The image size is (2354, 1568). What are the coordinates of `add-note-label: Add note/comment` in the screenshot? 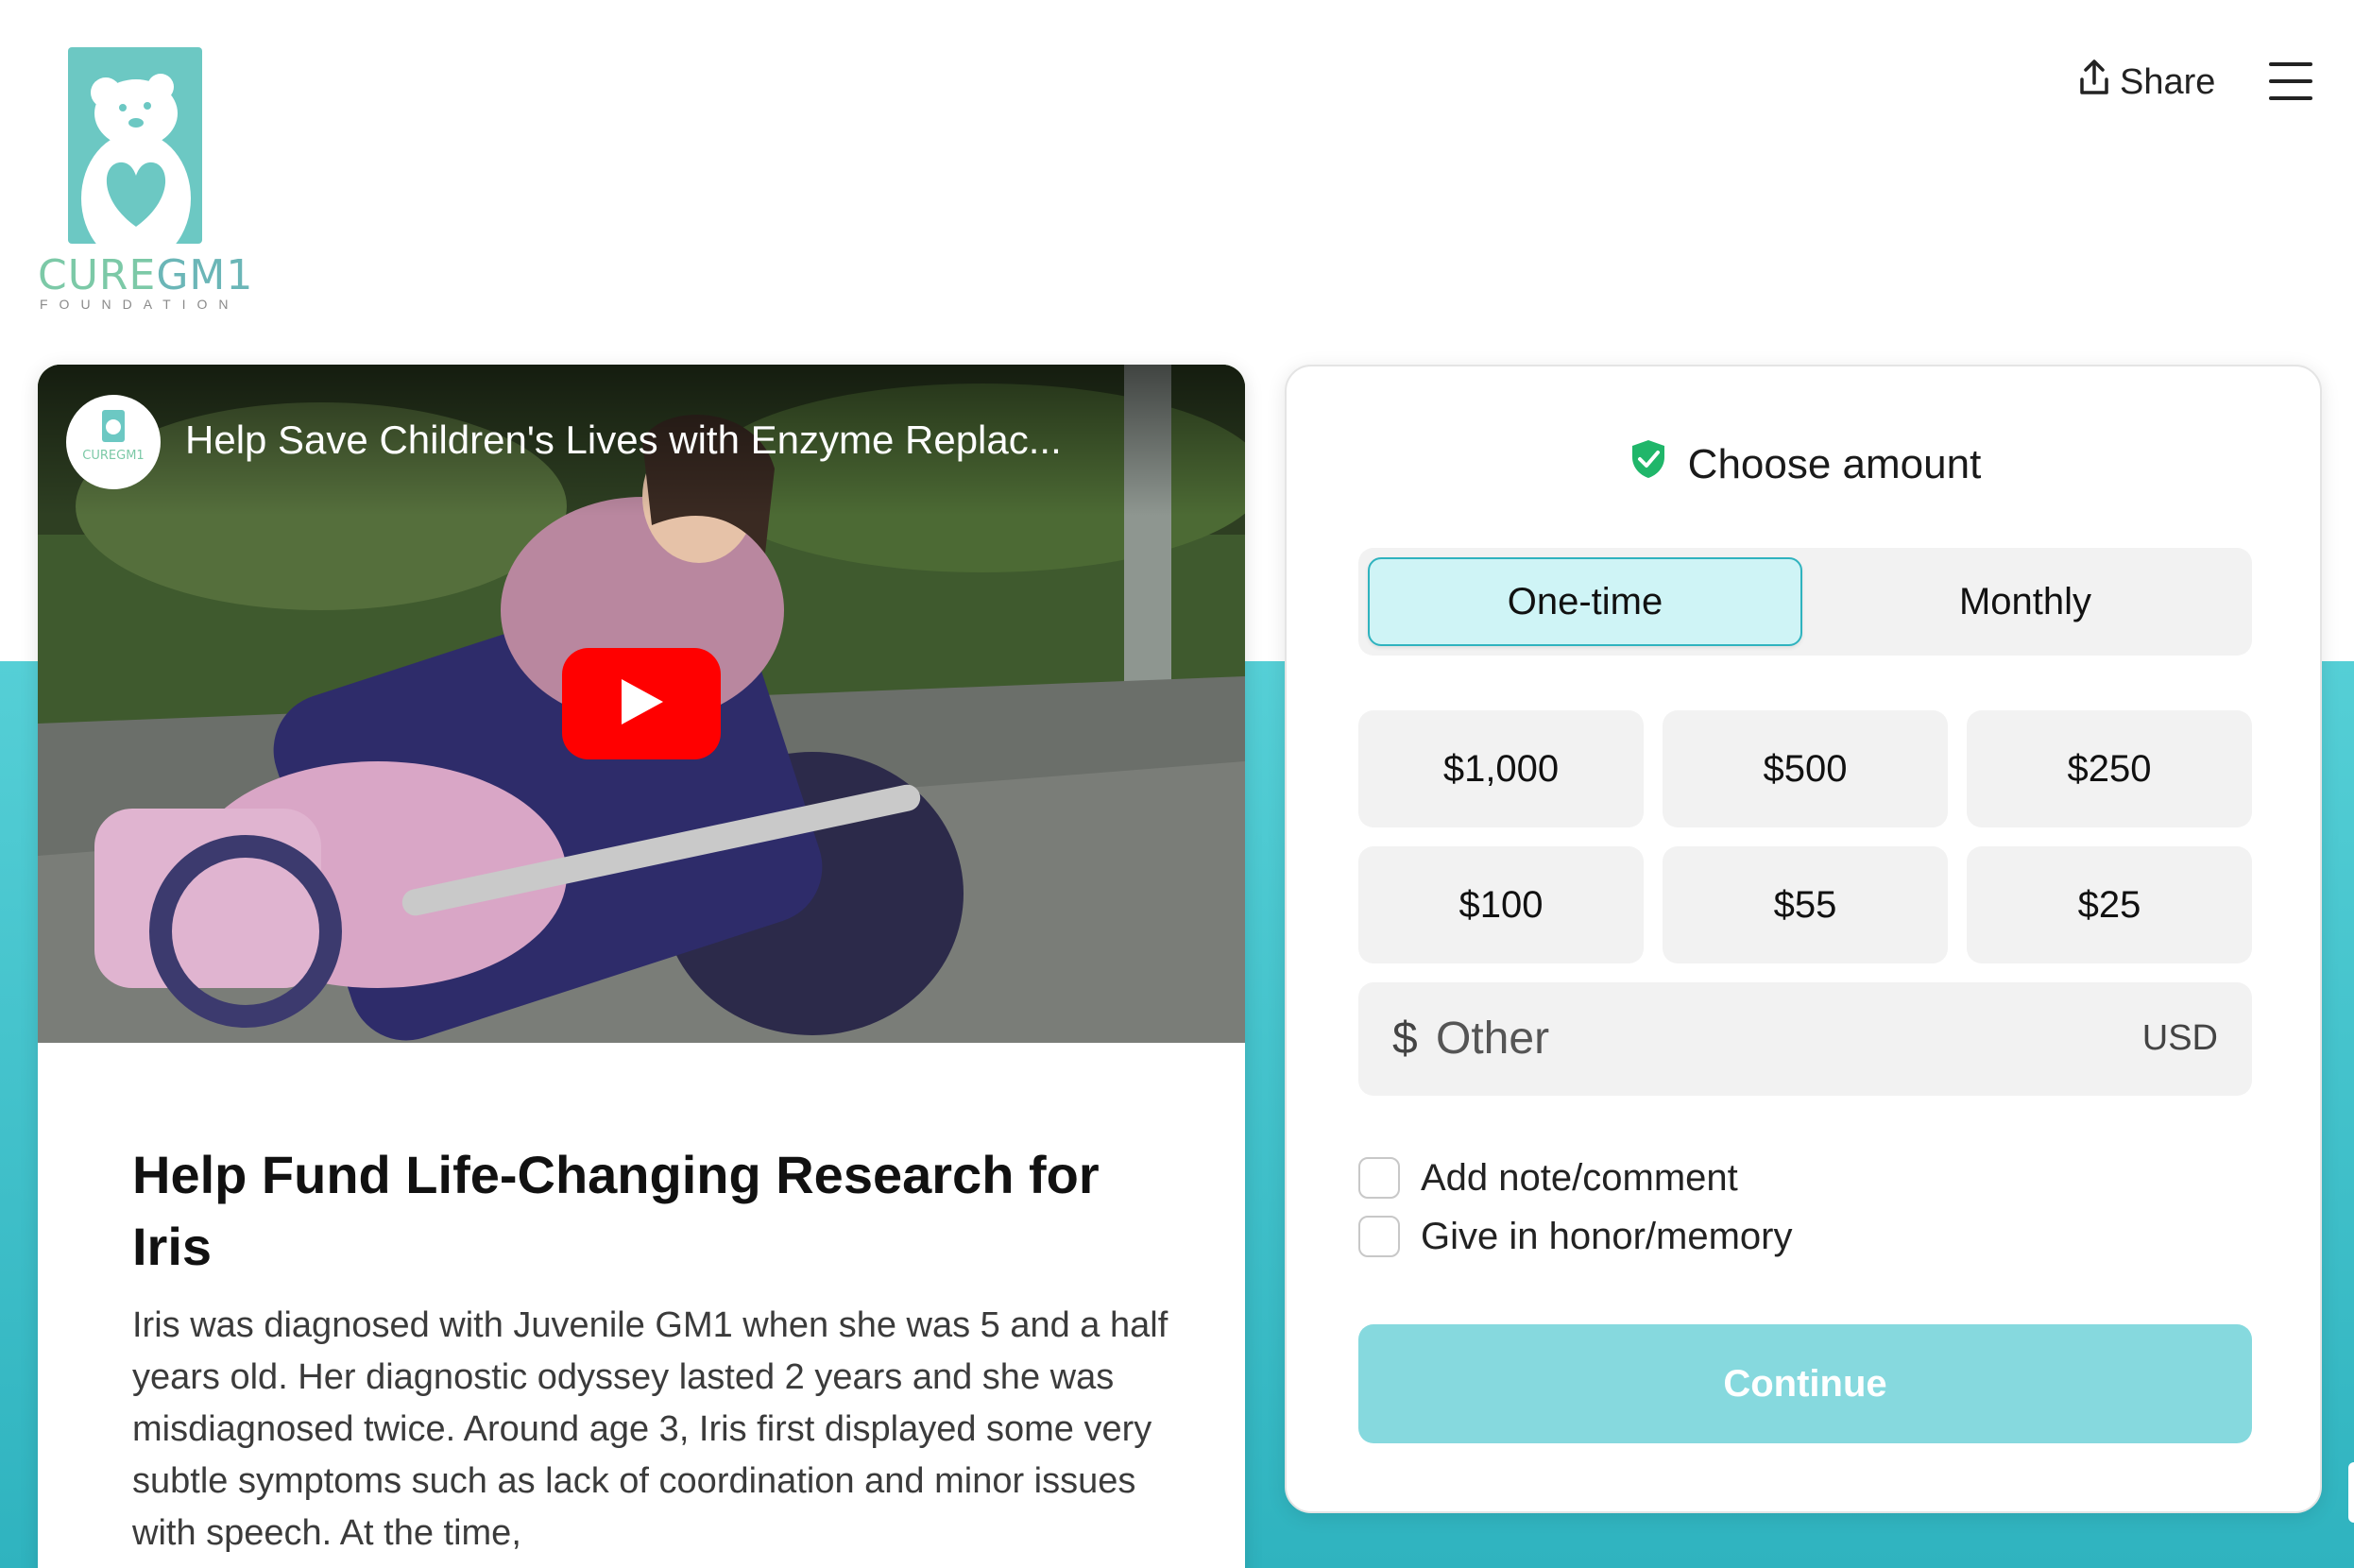 It's located at (1580, 1177).